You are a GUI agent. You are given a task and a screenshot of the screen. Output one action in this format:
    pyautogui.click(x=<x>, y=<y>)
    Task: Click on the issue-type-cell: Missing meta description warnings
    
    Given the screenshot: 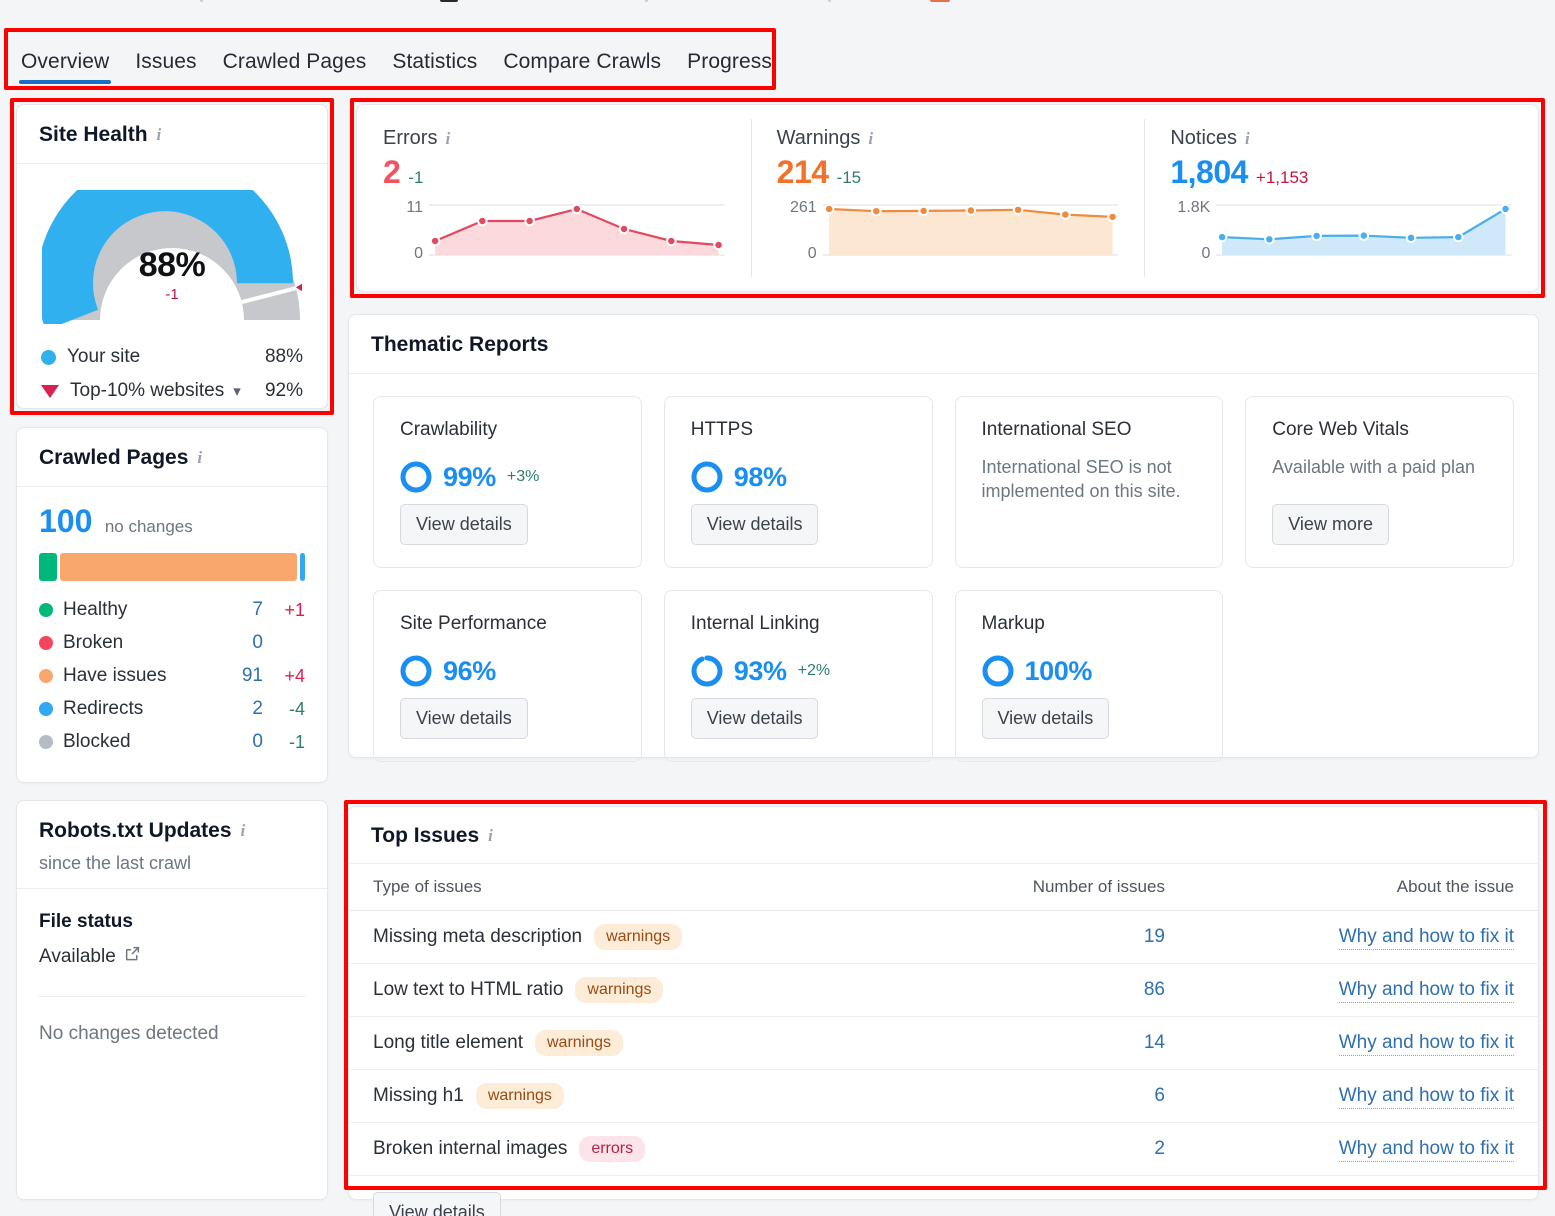 What is the action you would take?
    pyautogui.click(x=628, y=937)
    